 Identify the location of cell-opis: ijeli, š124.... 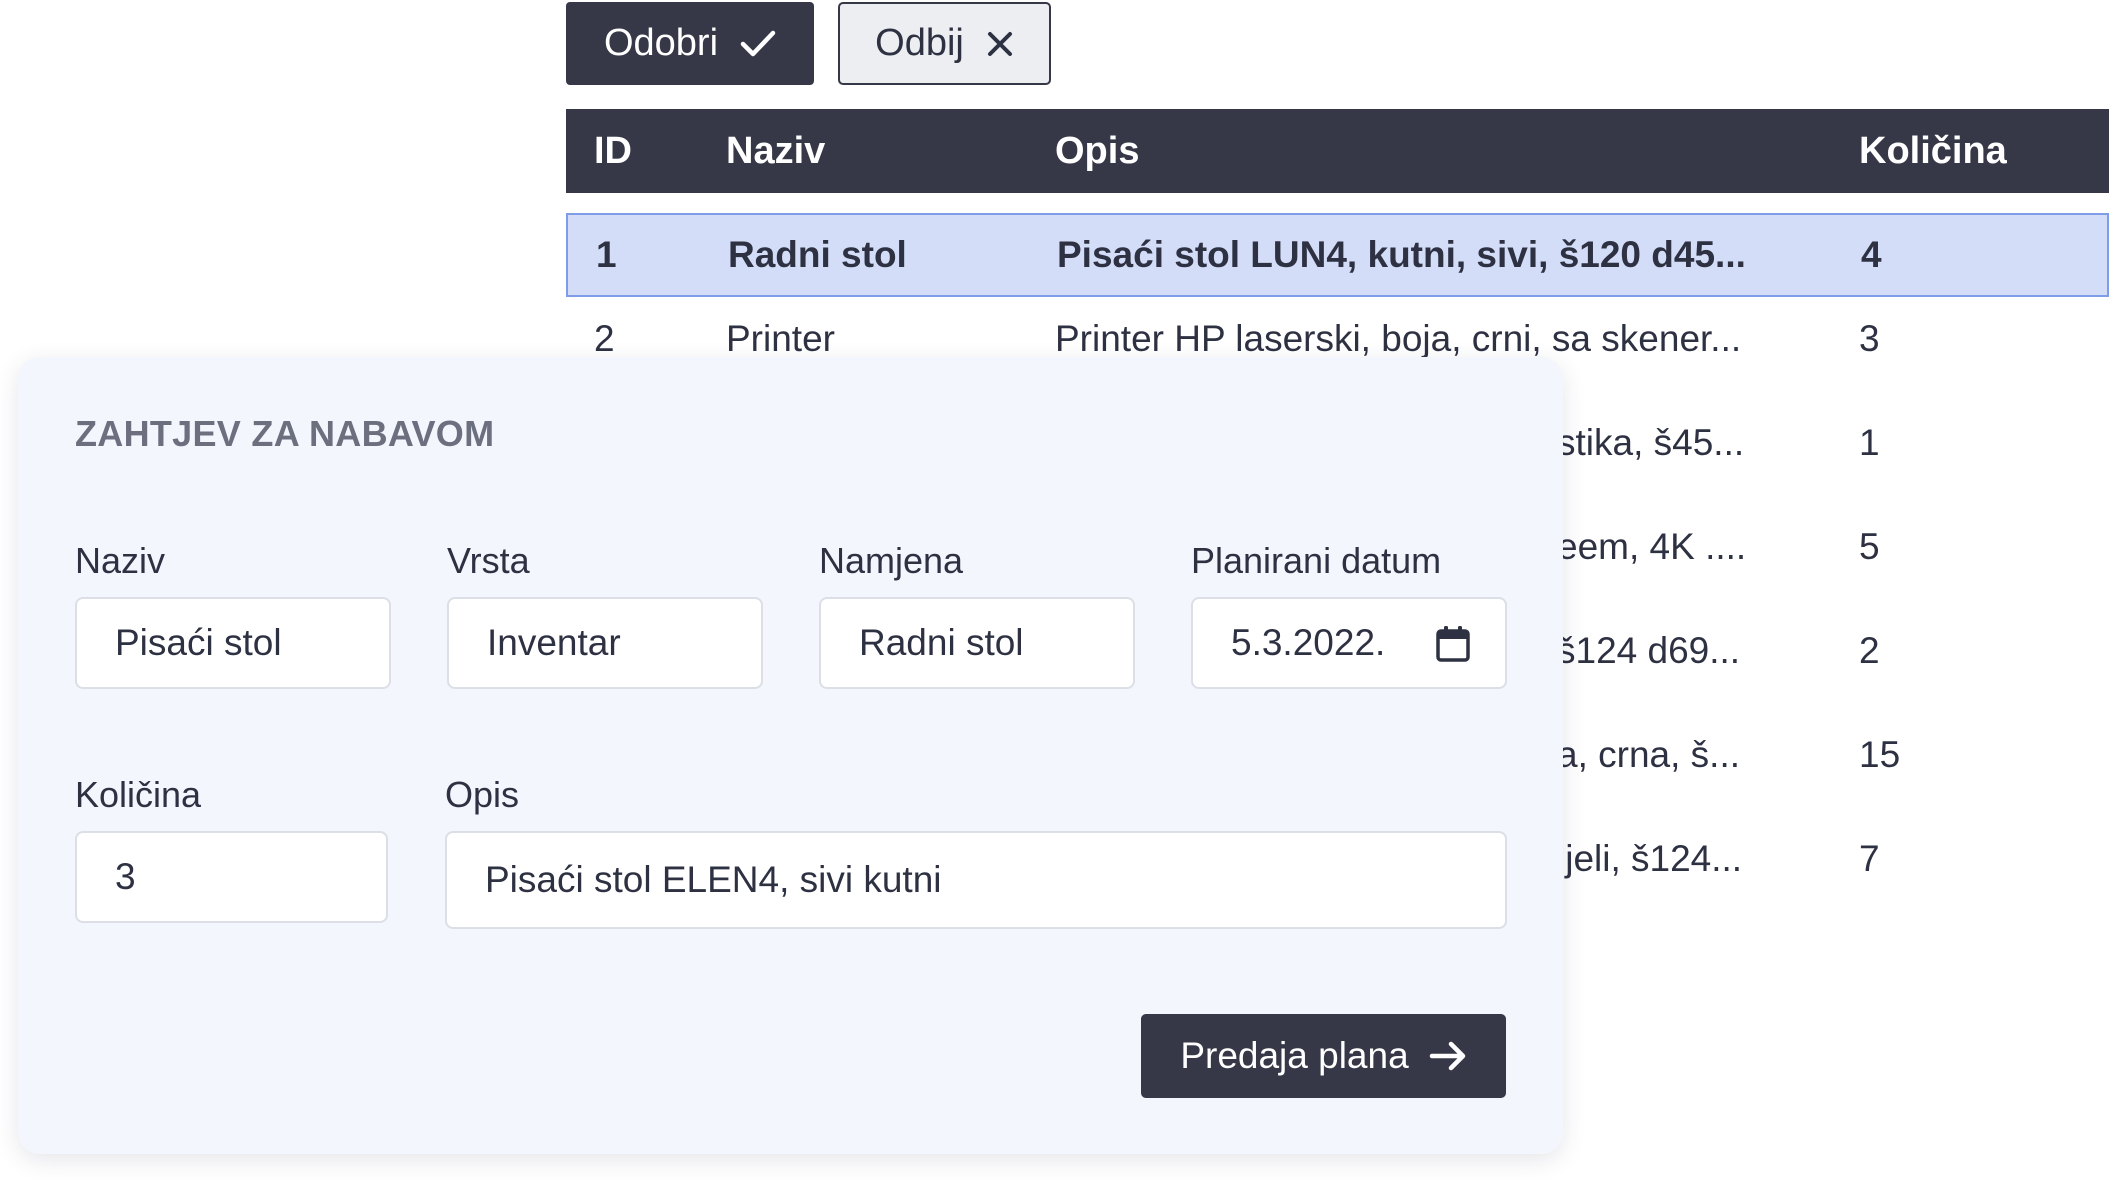
(1650, 858).